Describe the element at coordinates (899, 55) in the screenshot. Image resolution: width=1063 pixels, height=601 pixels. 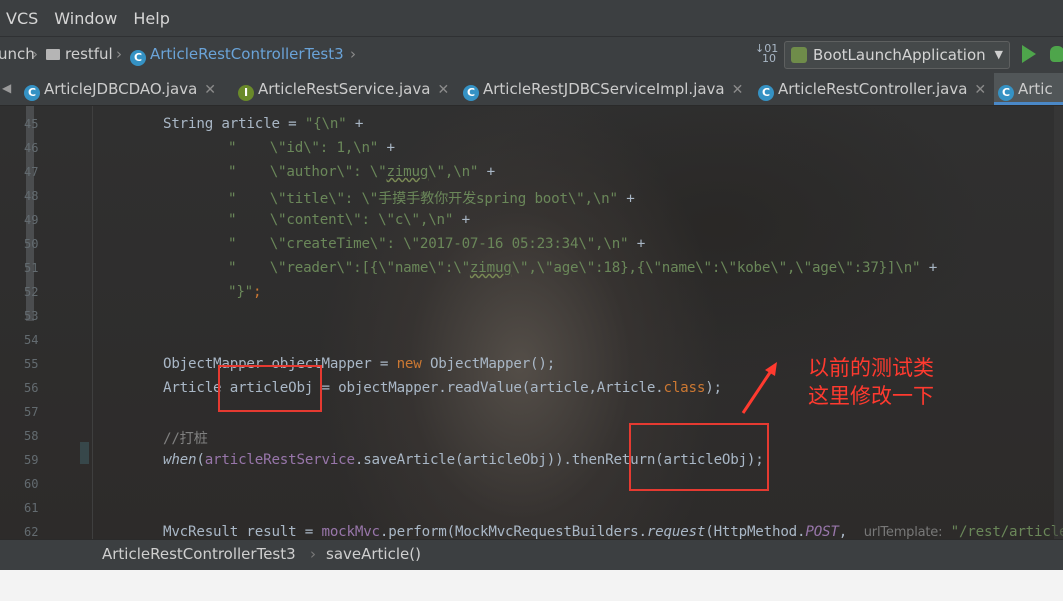
I see `run-configuration-label: BootLaunchApplication` at that location.